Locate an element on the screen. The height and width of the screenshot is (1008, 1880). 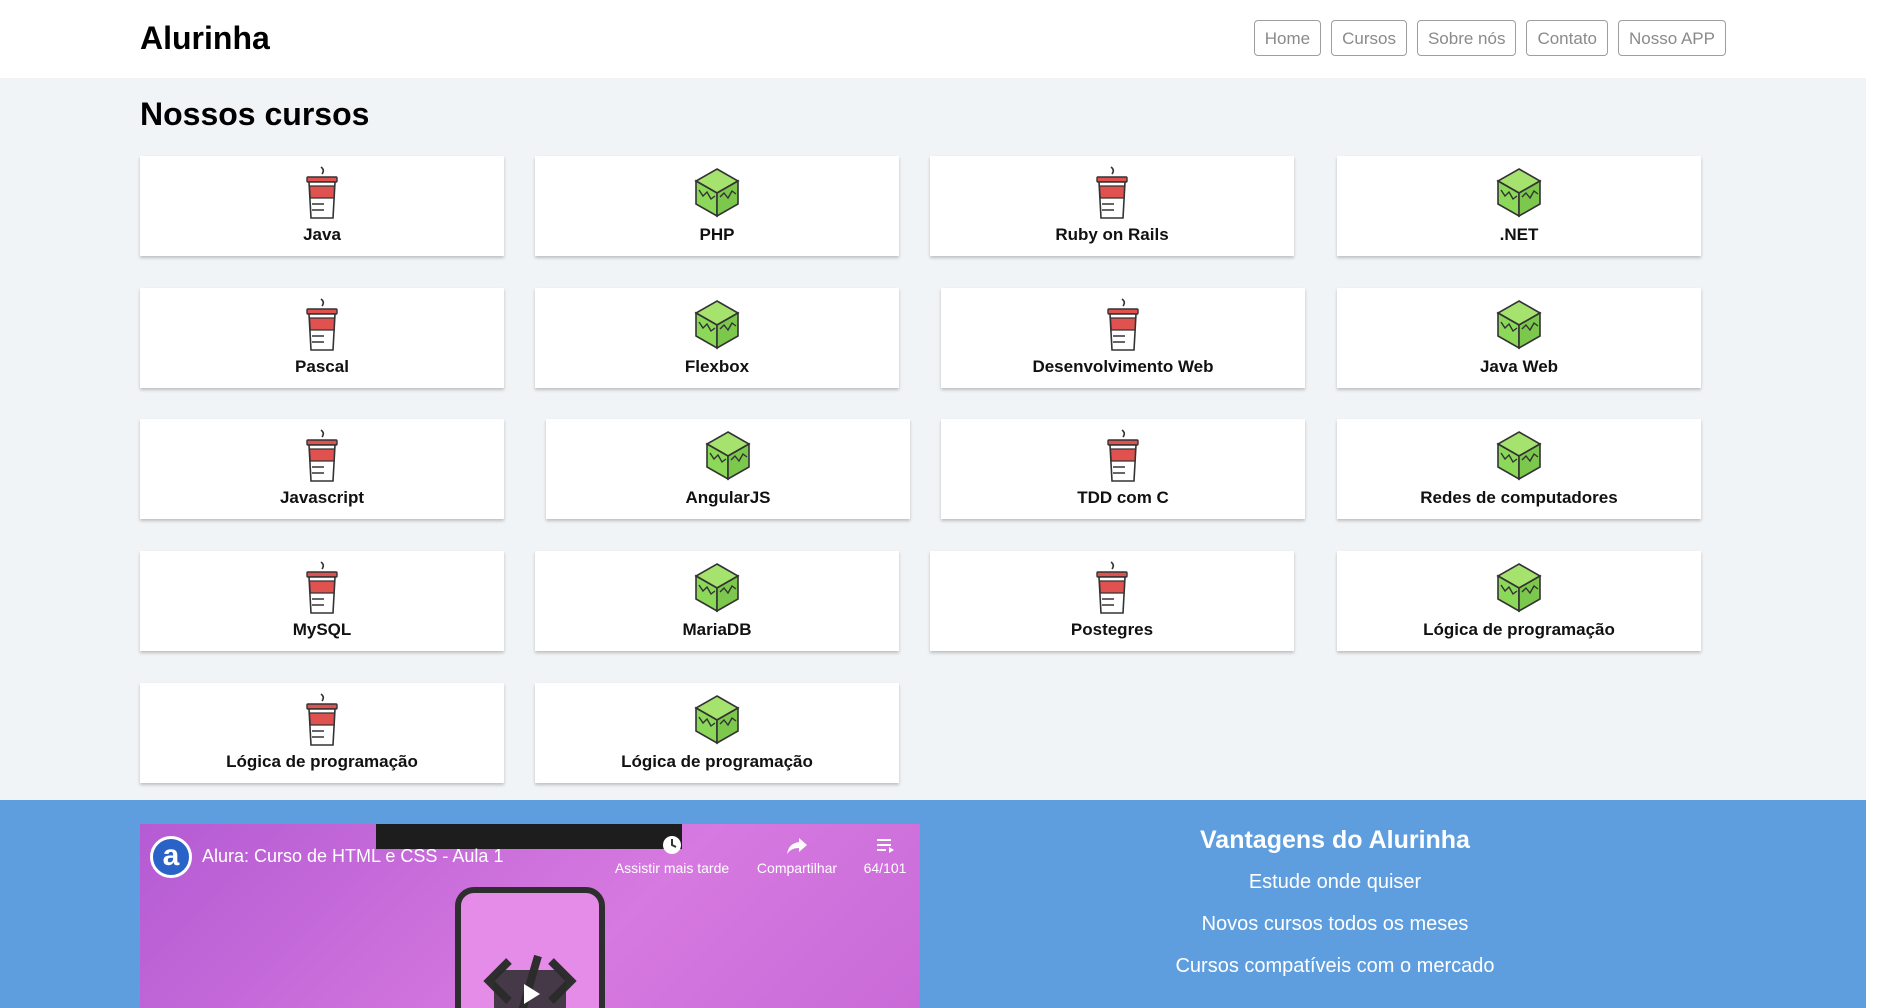
course-label: PHP is located at coordinates (717, 234).